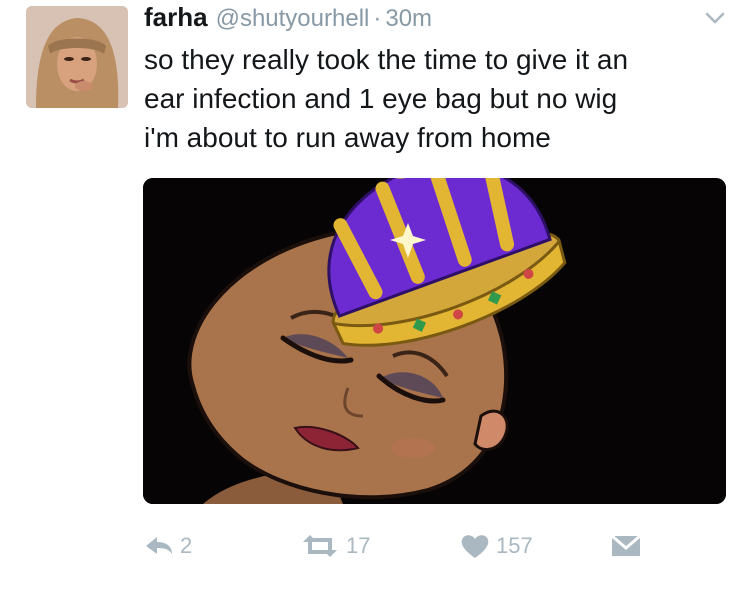  Describe the element at coordinates (408, 18) in the screenshot. I see `timestamp: 30m` at that location.